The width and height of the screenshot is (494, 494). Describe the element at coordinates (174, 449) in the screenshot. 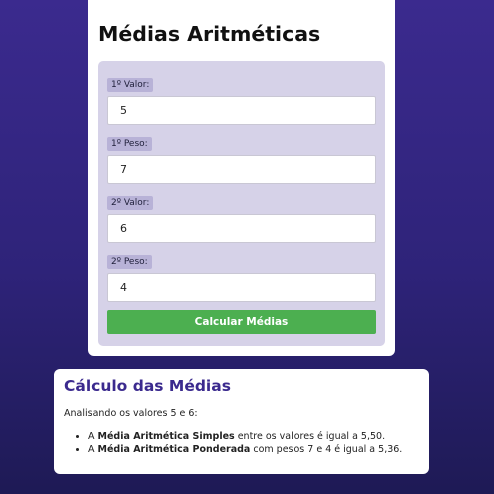

I see `weighted-average-term: Média Aritmética Ponderada` at that location.